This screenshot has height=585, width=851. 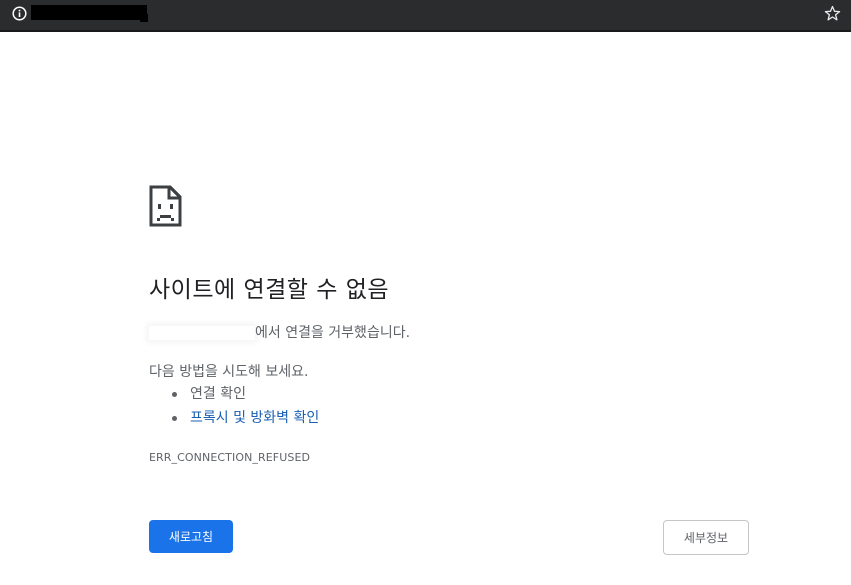 What do you see at coordinates (832, 13) in the screenshot?
I see `bookmark-star-icon` at bounding box center [832, 13].